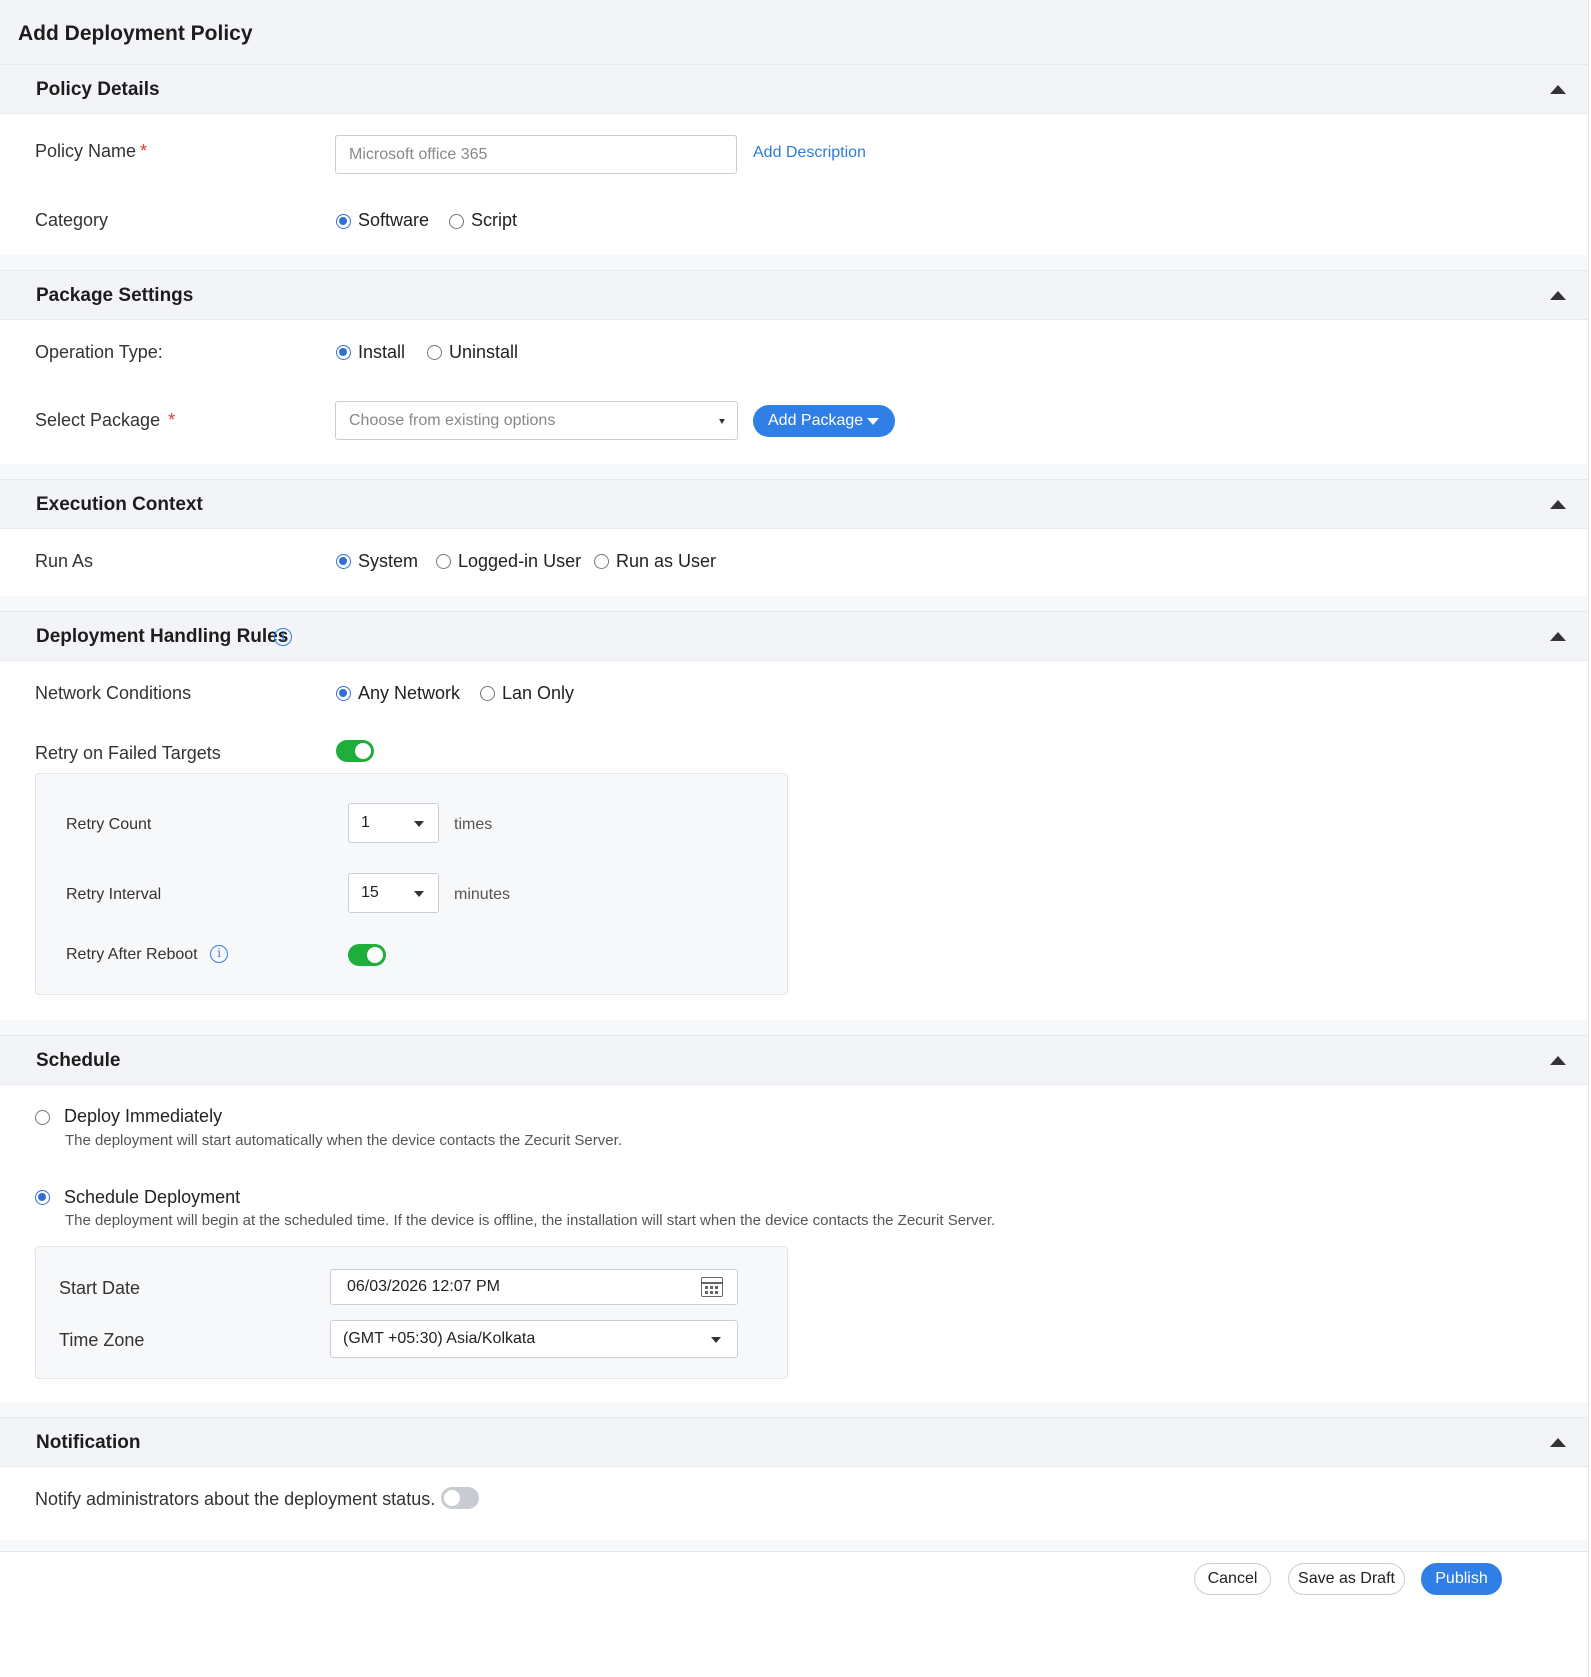 This screenshot has height=1677, width=1591. I want to click on page-title: Add Deployment Policy, so click(135, 33).